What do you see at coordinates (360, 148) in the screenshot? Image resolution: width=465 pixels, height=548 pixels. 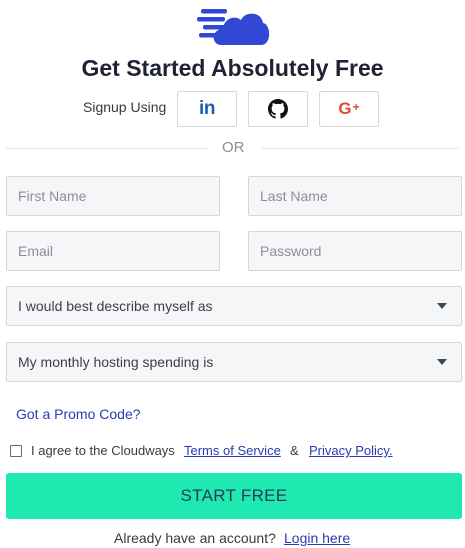 I see `divider-line-right` at bounding box center [360, 148].